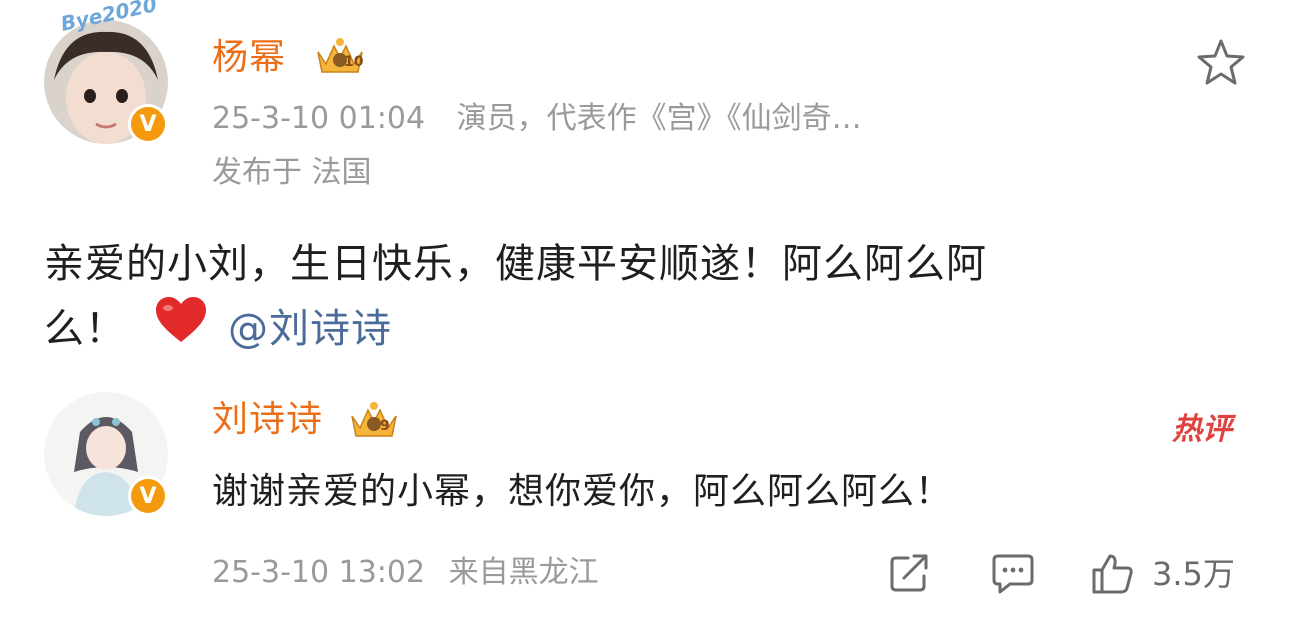 The height and width of the screenshot is (630, 1290). Describe the element at coordinates (319, 572) in the screenshot. I see `reply-timestamp: 25-3-10 13:02` at that location.